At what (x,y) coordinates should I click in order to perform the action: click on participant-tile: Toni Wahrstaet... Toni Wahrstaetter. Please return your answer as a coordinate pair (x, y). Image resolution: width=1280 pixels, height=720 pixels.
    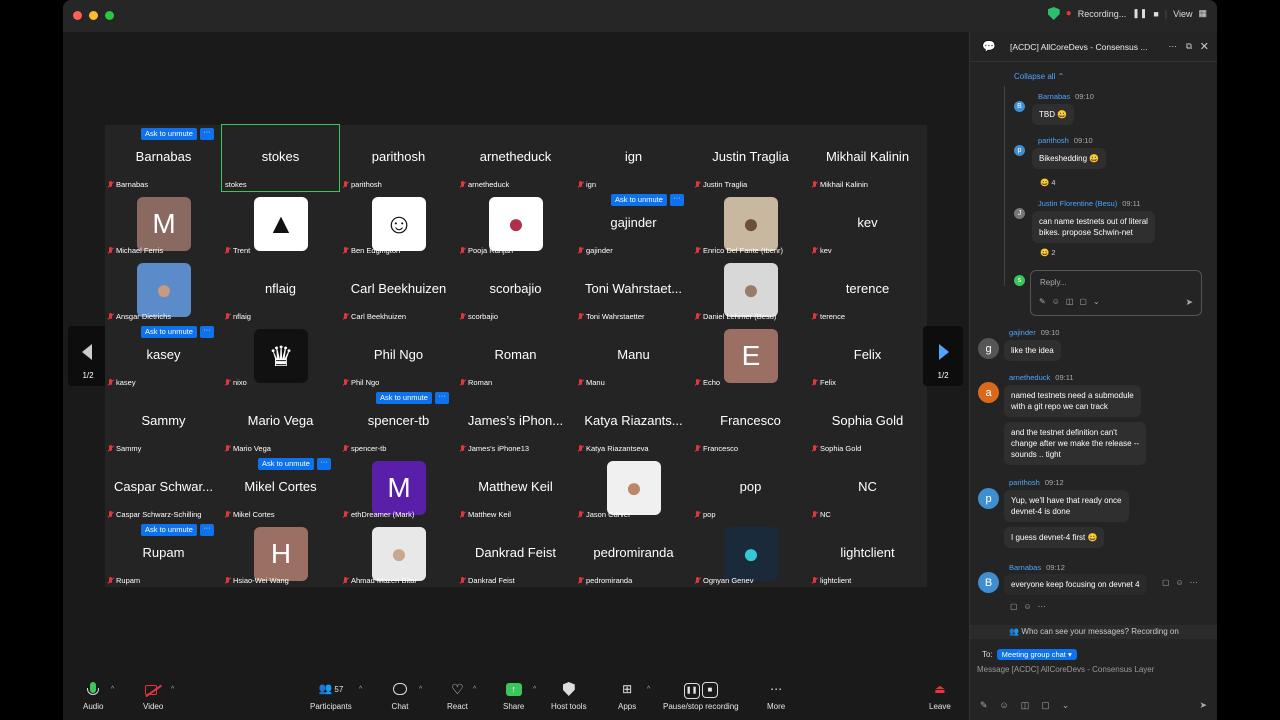
    Looking at the image, I should click on (633, 290).